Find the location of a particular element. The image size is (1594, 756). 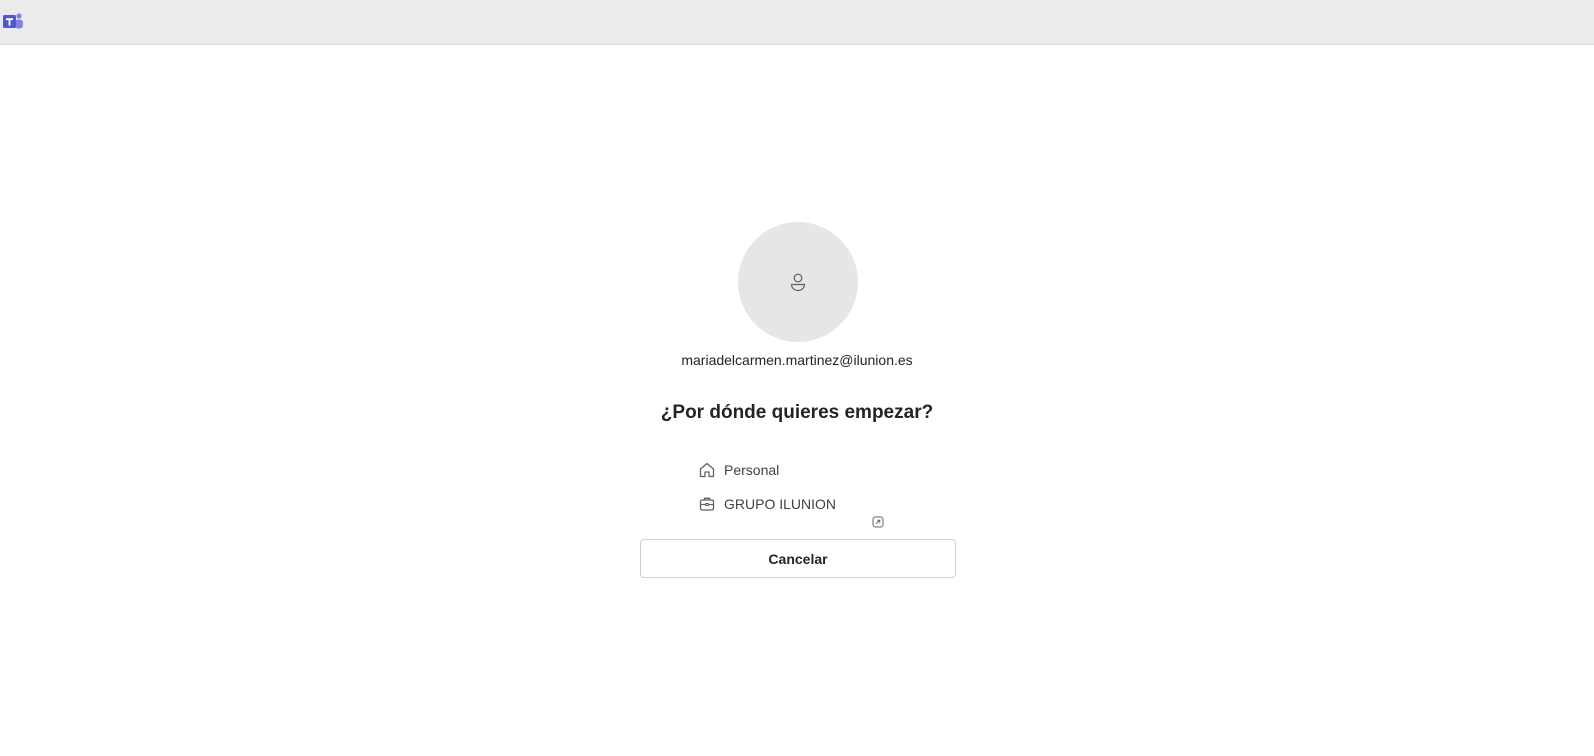

person-icon is located at coordinates (798, 282).